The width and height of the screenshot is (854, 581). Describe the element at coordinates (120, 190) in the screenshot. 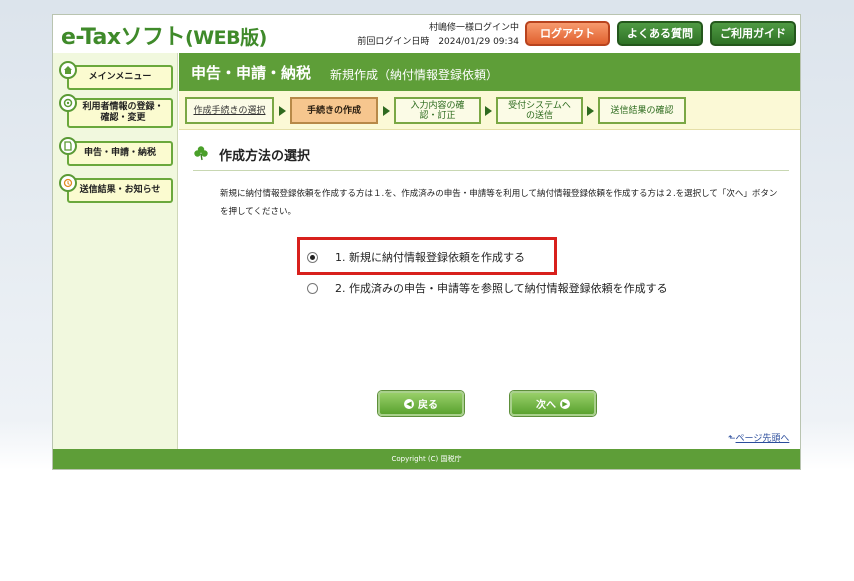

I see `sidebar-item-label: 送信結果・お知らせ` at that location.